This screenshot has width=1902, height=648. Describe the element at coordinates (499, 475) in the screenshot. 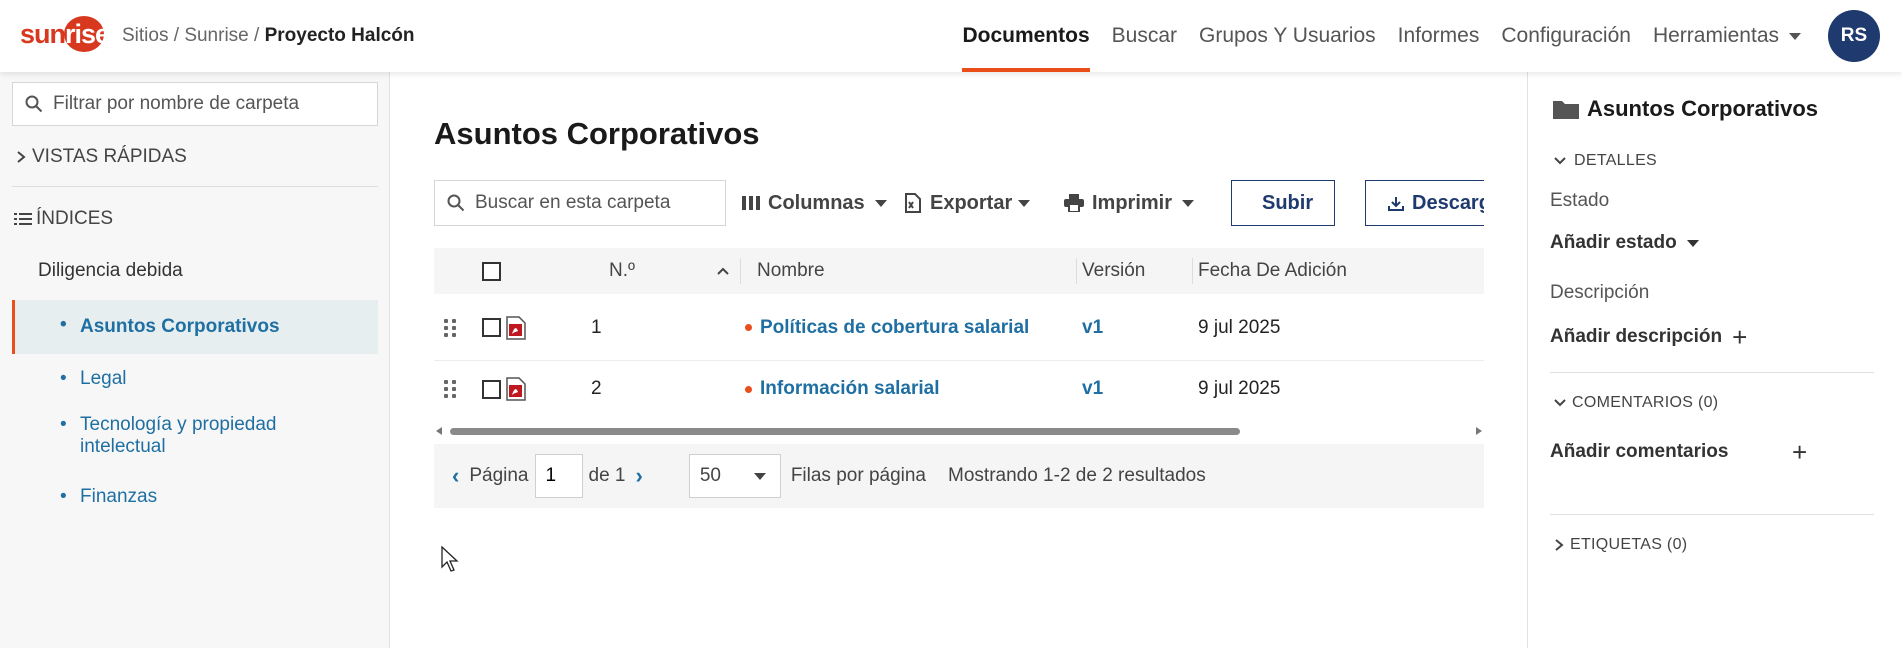

I see `page-label: Página` at that location.